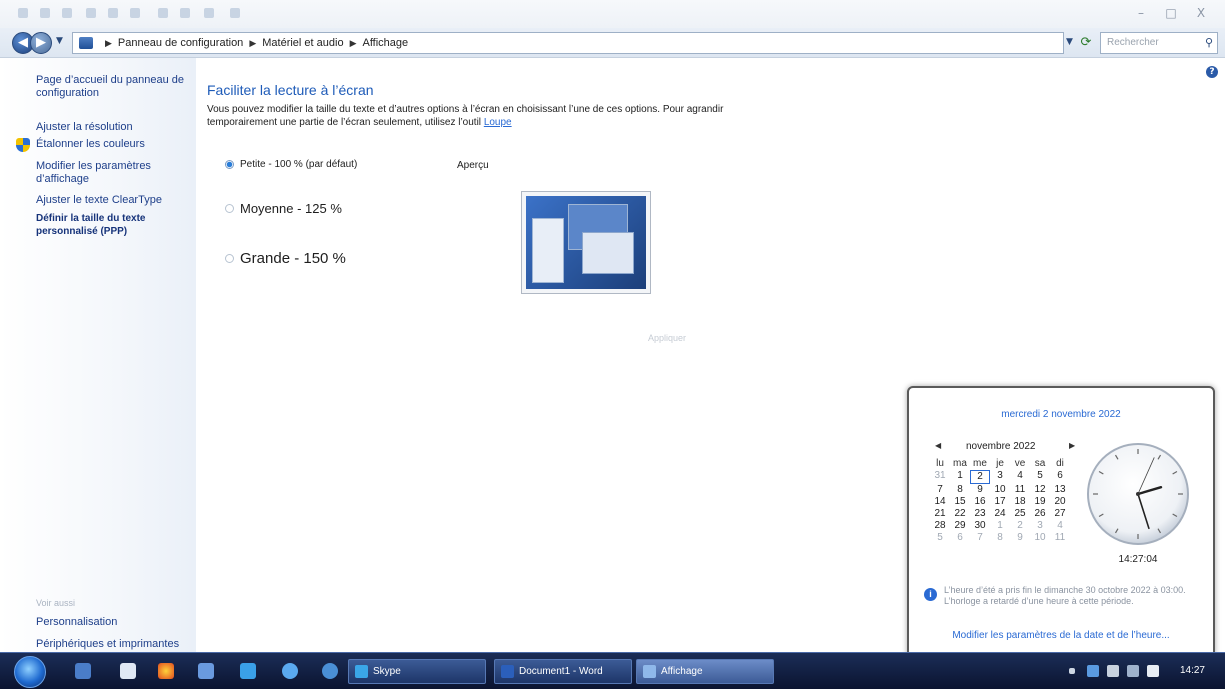 The image size is (1225, 689). What do you see at coordinates (111, 173) in the screenshot?
I see `sidebar-link-display-settings: Modifier les paramètres d’affichage` at bounding box center [111, 173].